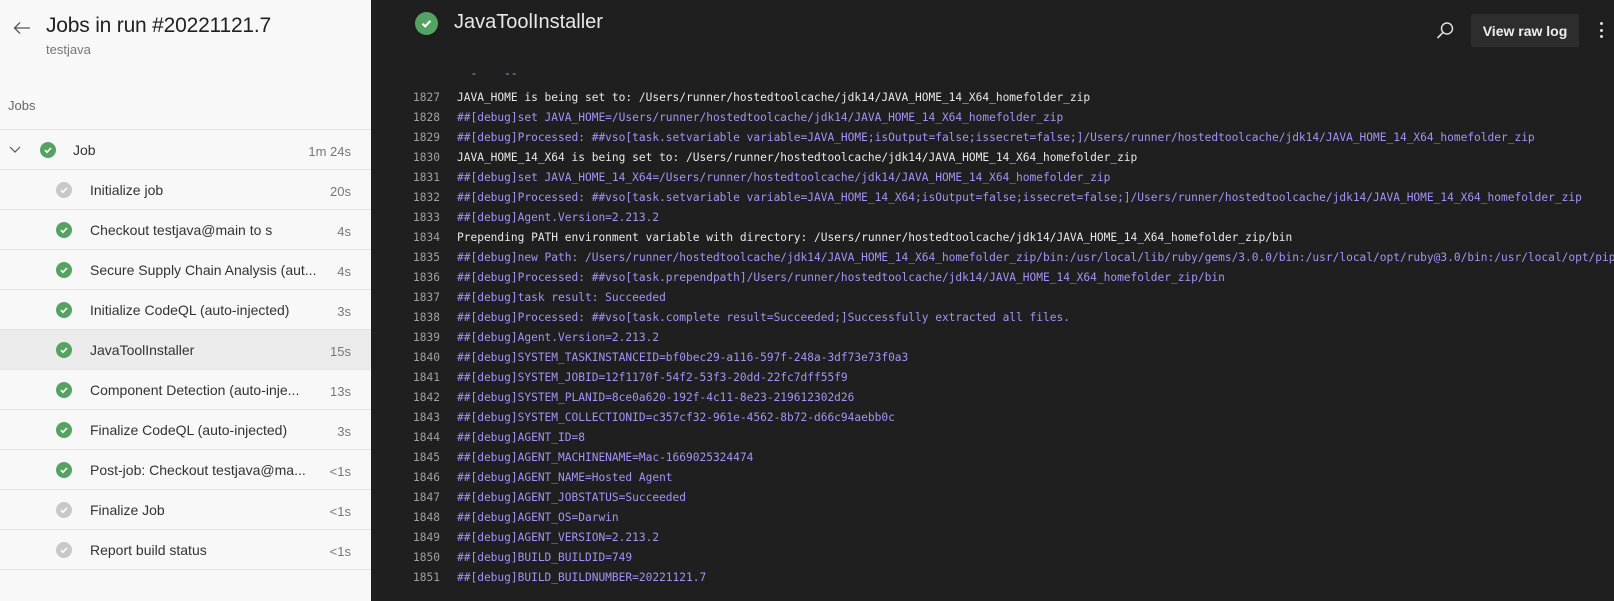 The width and height of the screenshot is (1614, 601). I want to click on line-number: 1851, so click(426, 577).